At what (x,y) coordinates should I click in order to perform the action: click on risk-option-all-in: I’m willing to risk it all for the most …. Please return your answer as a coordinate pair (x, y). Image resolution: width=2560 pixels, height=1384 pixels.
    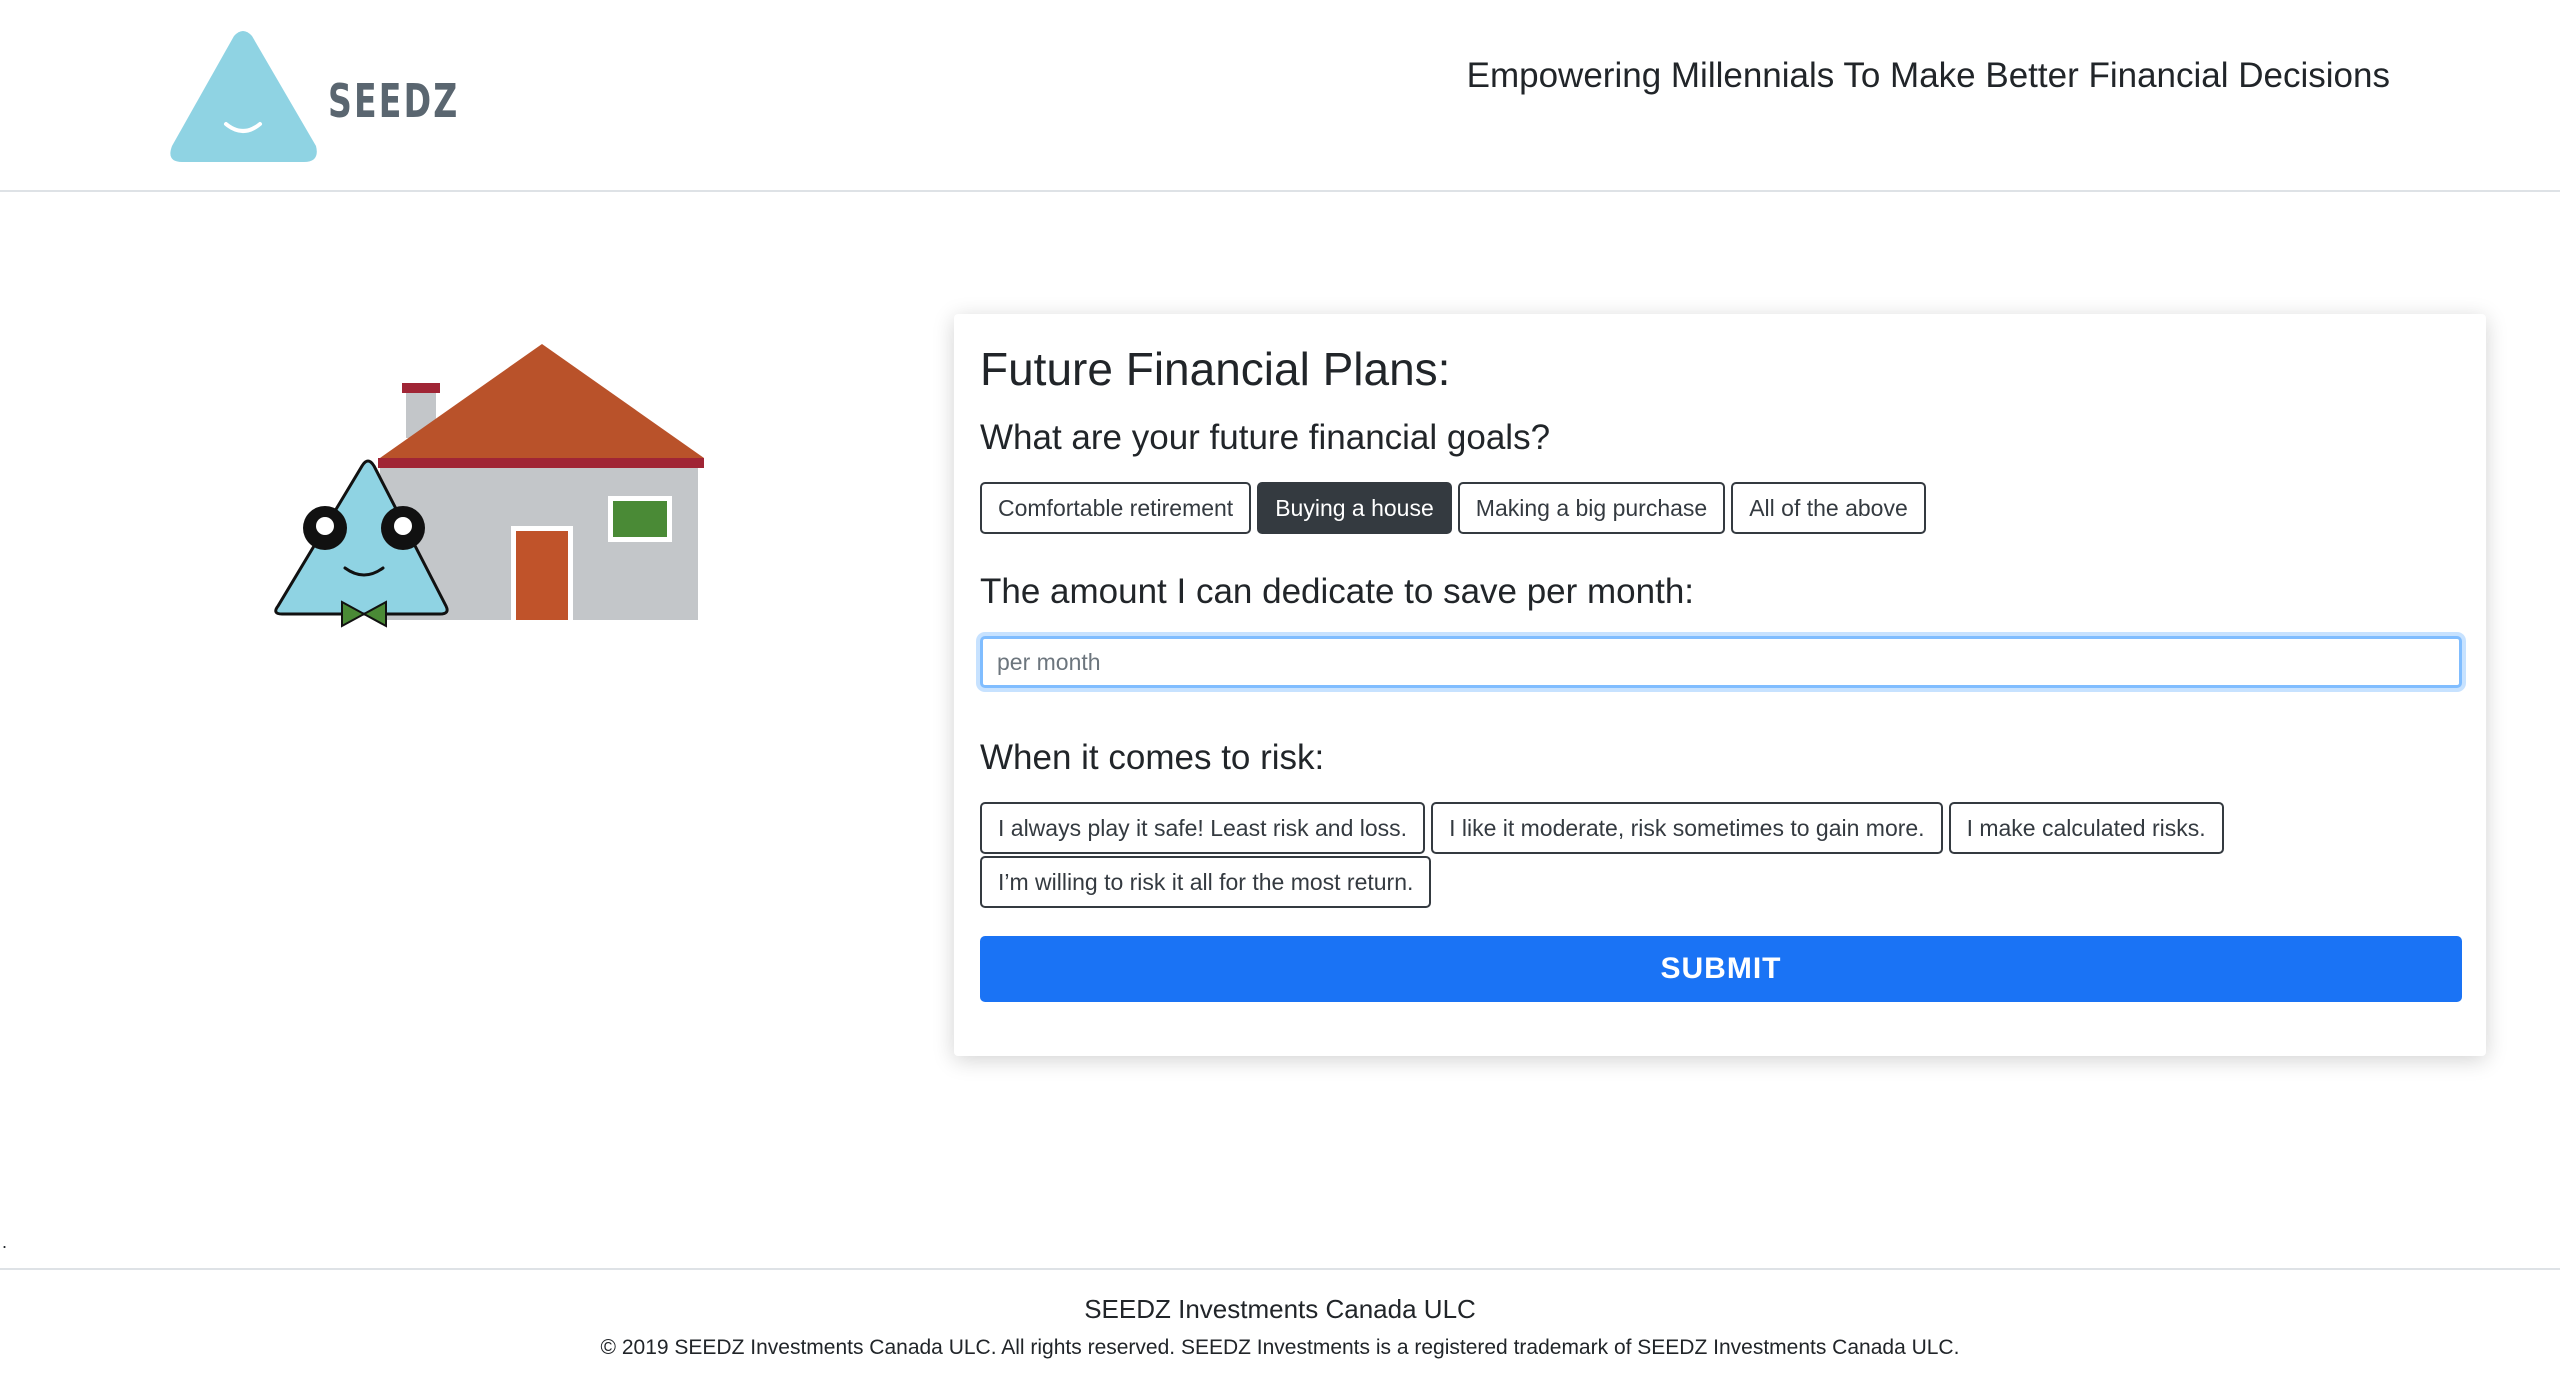
    Looking at the image, I should click on (1206, 882).